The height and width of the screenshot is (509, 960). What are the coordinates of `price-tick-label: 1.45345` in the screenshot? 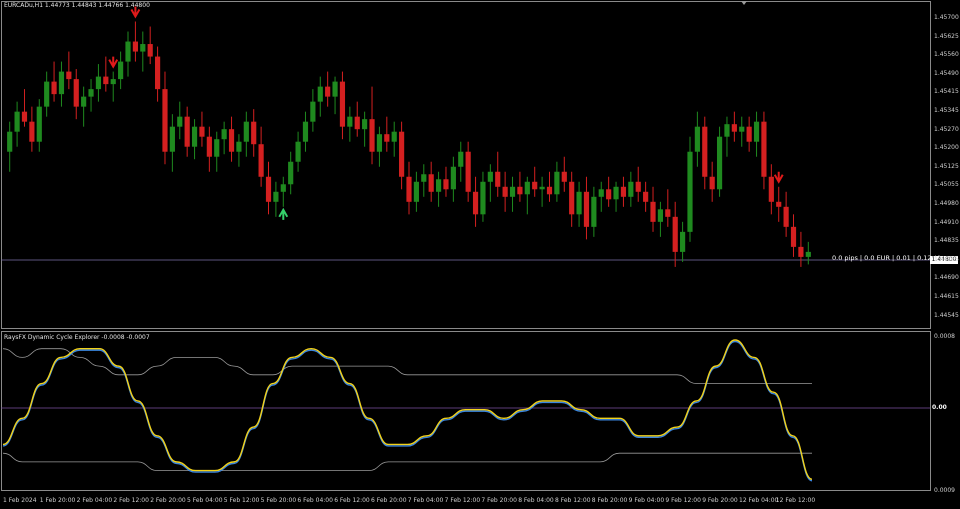 It's located at (946, 110).